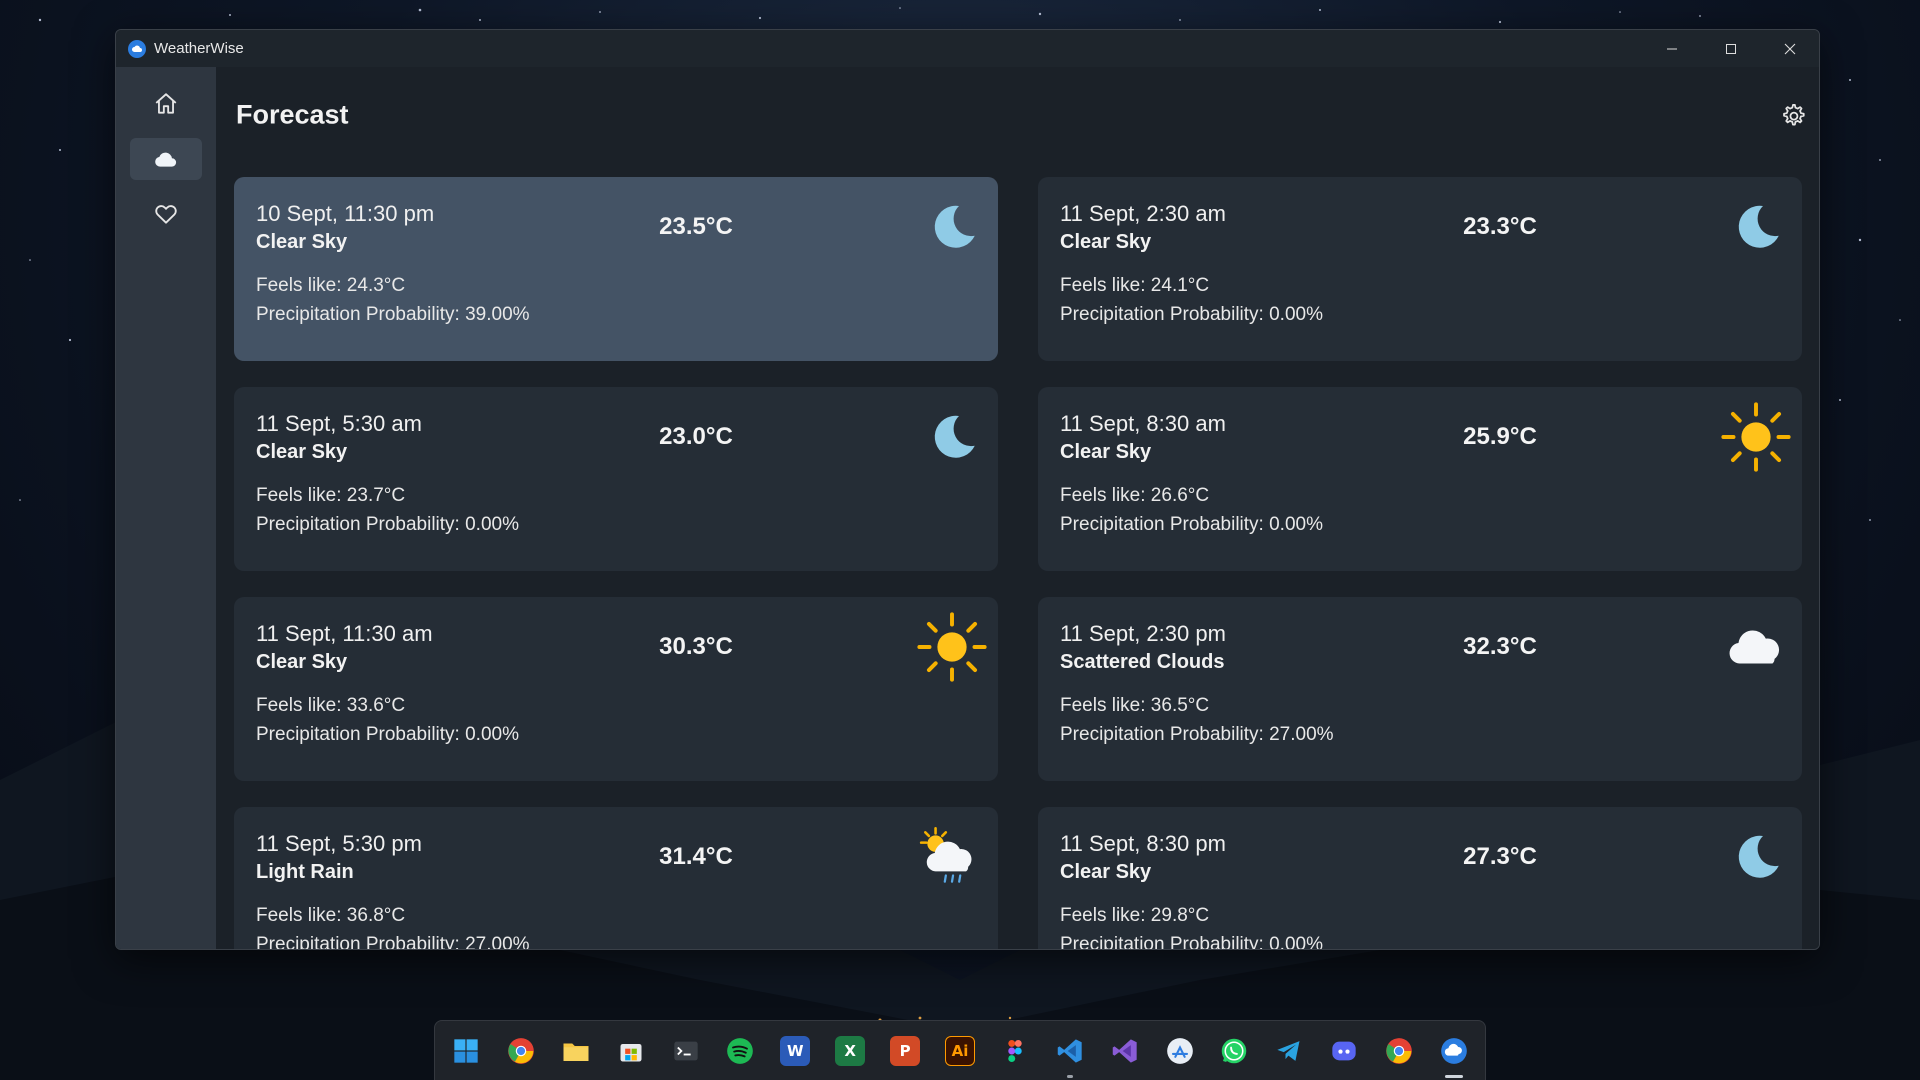 The height and width of the screenshot is (1080, 1920). What do you see at coordinates (1180, 1051) in the screenshot?
I see `taskbar-app-store` at bounding box center [1180, 1051].